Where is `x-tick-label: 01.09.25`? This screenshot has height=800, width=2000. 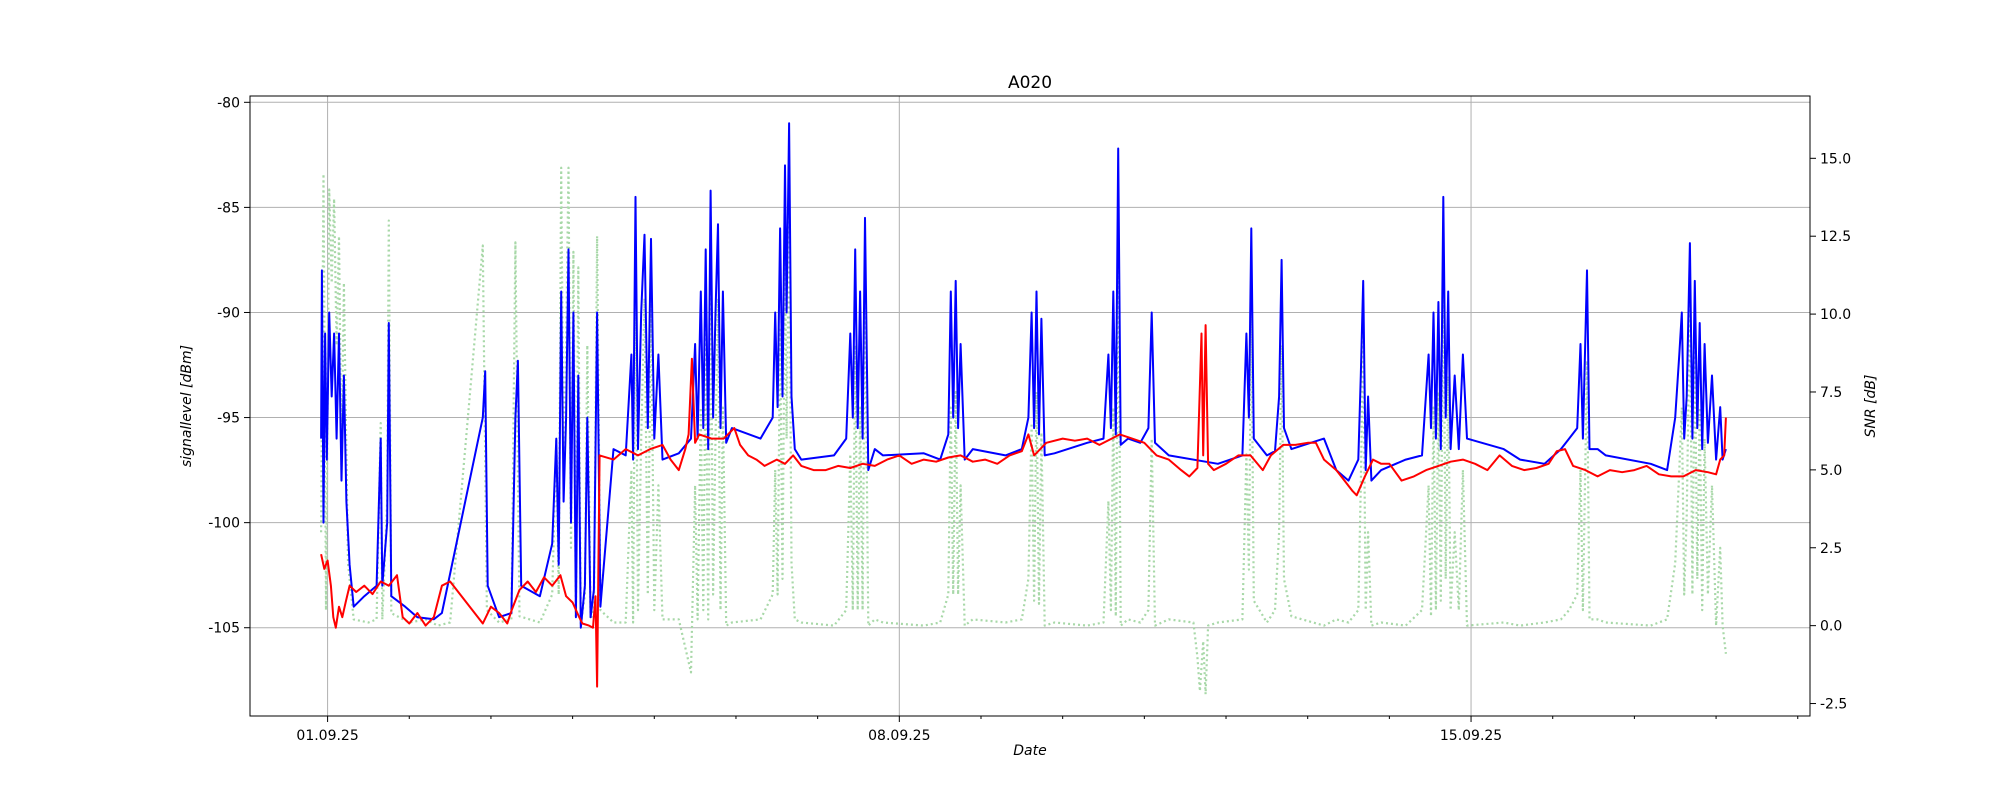 x-tick-label: 01.09.25 is located at coordinates (327, 736).